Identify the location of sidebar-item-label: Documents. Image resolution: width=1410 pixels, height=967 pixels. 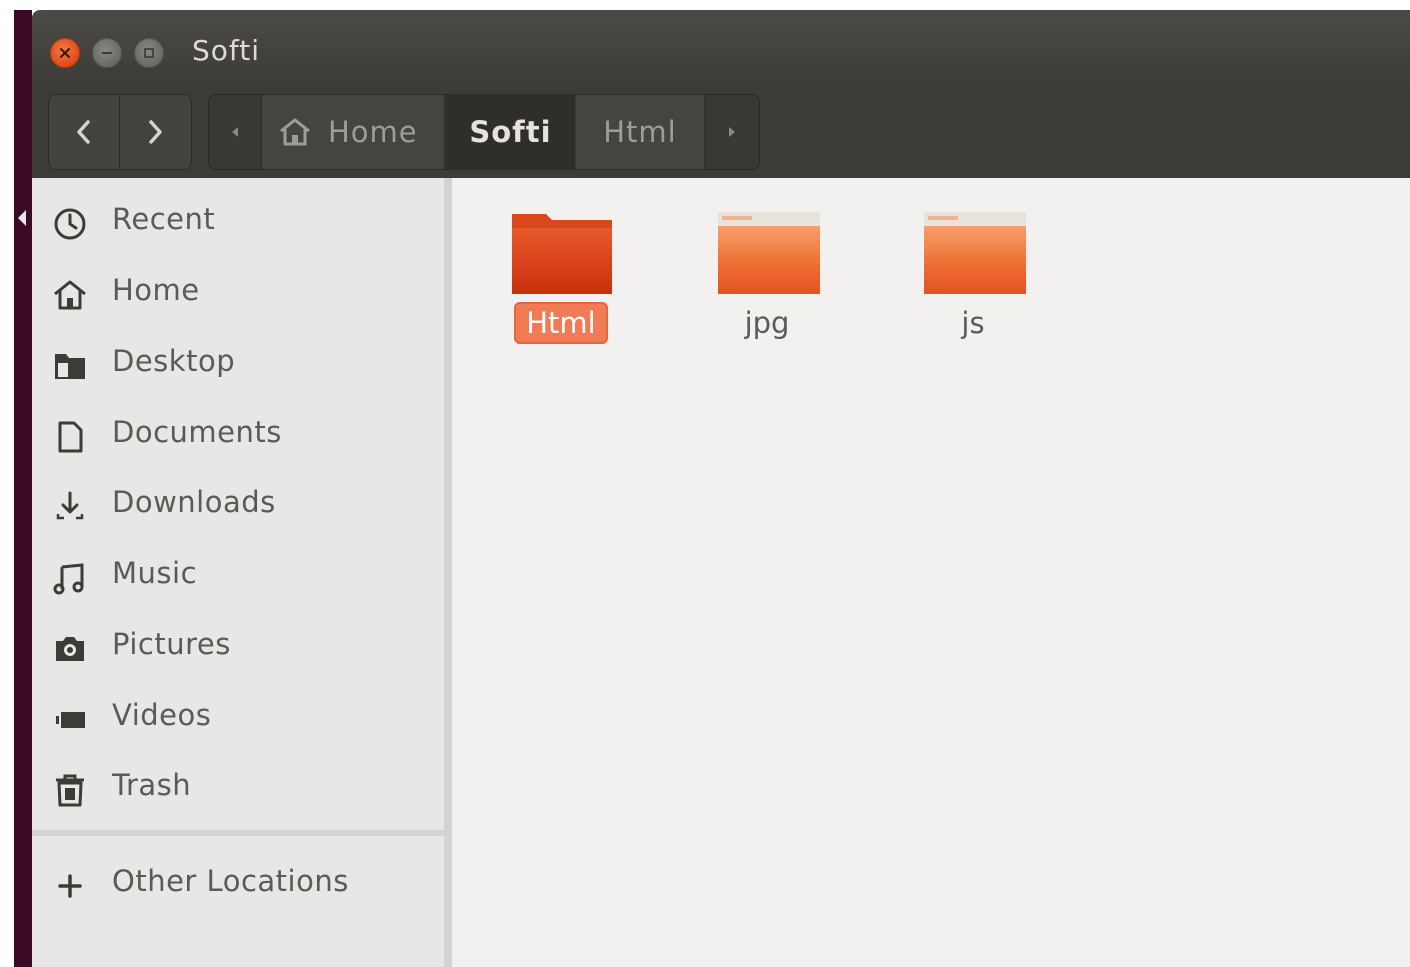
(197, 432).